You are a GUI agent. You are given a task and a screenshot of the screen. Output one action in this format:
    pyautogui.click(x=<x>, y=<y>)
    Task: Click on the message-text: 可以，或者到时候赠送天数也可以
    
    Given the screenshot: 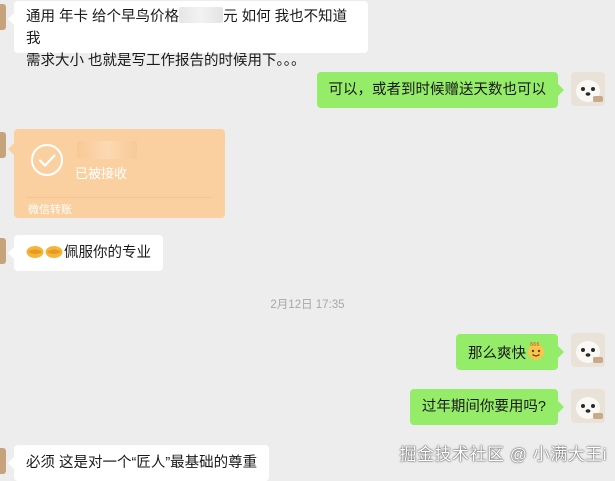 What is the action you would take?
    pyautogui.click(x=437, y=90)
    